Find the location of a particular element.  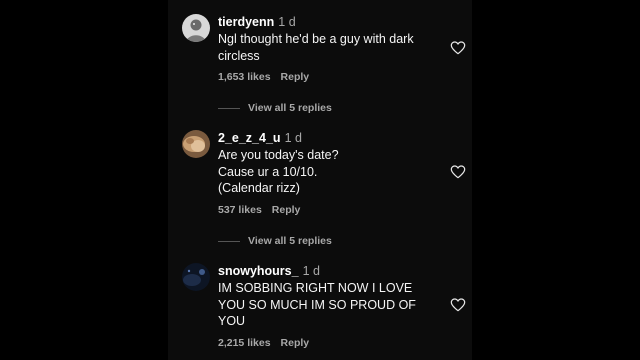

comment-meta: 2,215 likes Reply is located at coordinates (331, 343).